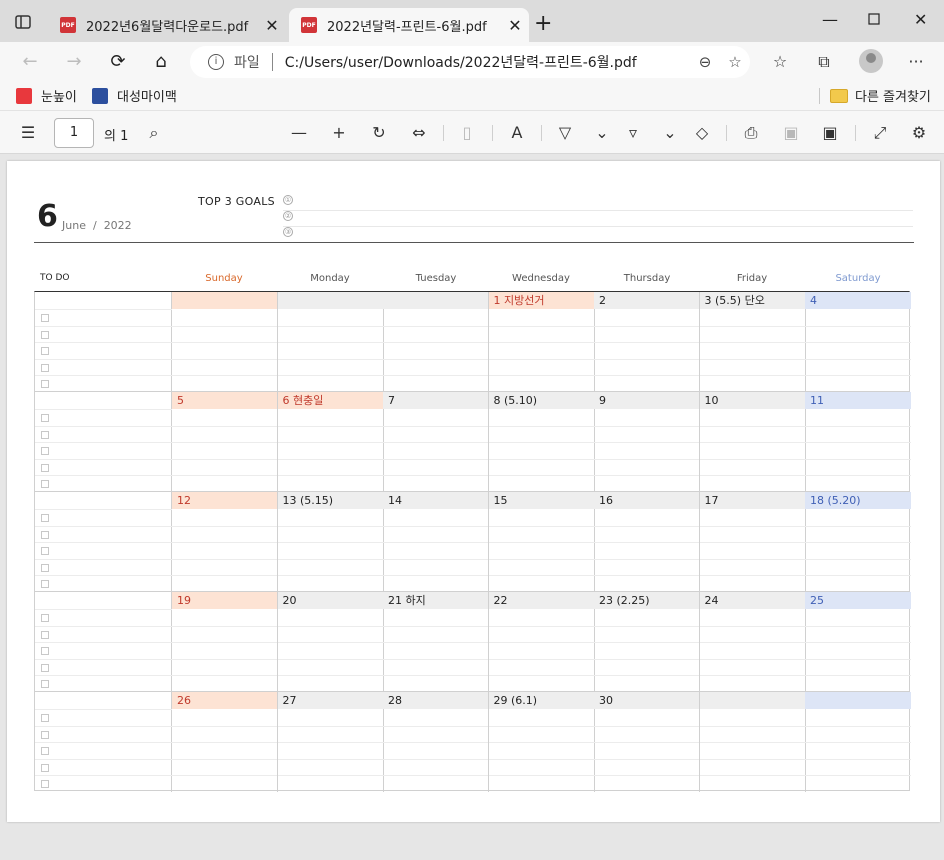 Image resolution: width=944 pixels, height=860 pixels. I want to click on profile-avatar, so click(871, 61).